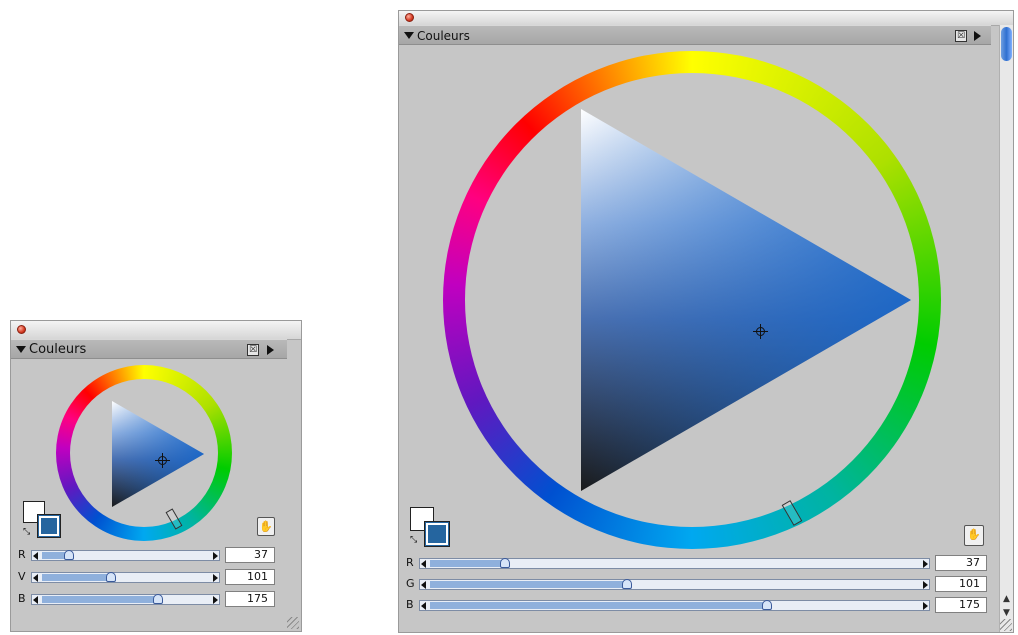 This screenshot has width=1018, height=635. What do you see at coordinates (1006, 613) in the screenshot?
I see `scroll-down-arrow-icon: ▼` at bounding box center [1006, 613].